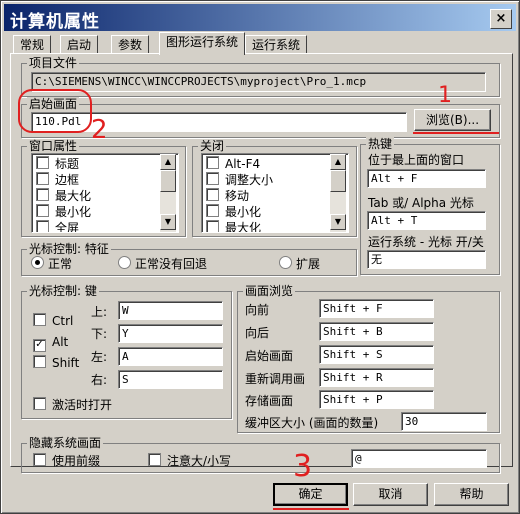  What do you see at coordinates (312, 423) in the screenshot?
I see `buffer-size-label: 缓冲区大小 (画面的数量)` at bounding box center [312, 423].